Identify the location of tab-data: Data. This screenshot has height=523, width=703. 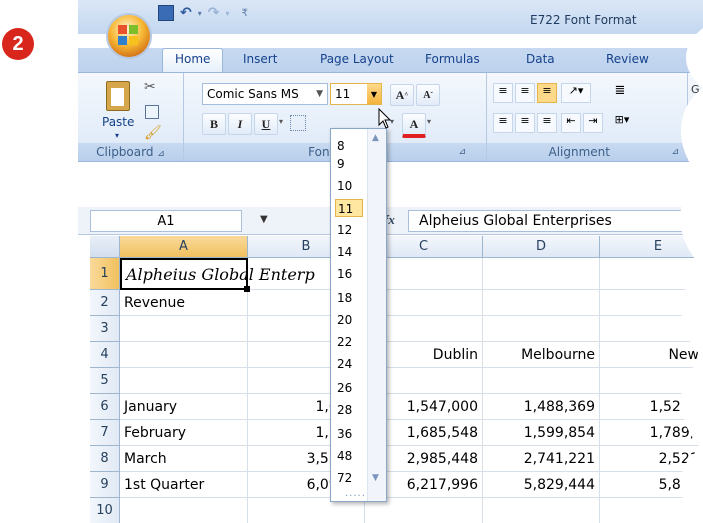
(540, 59).